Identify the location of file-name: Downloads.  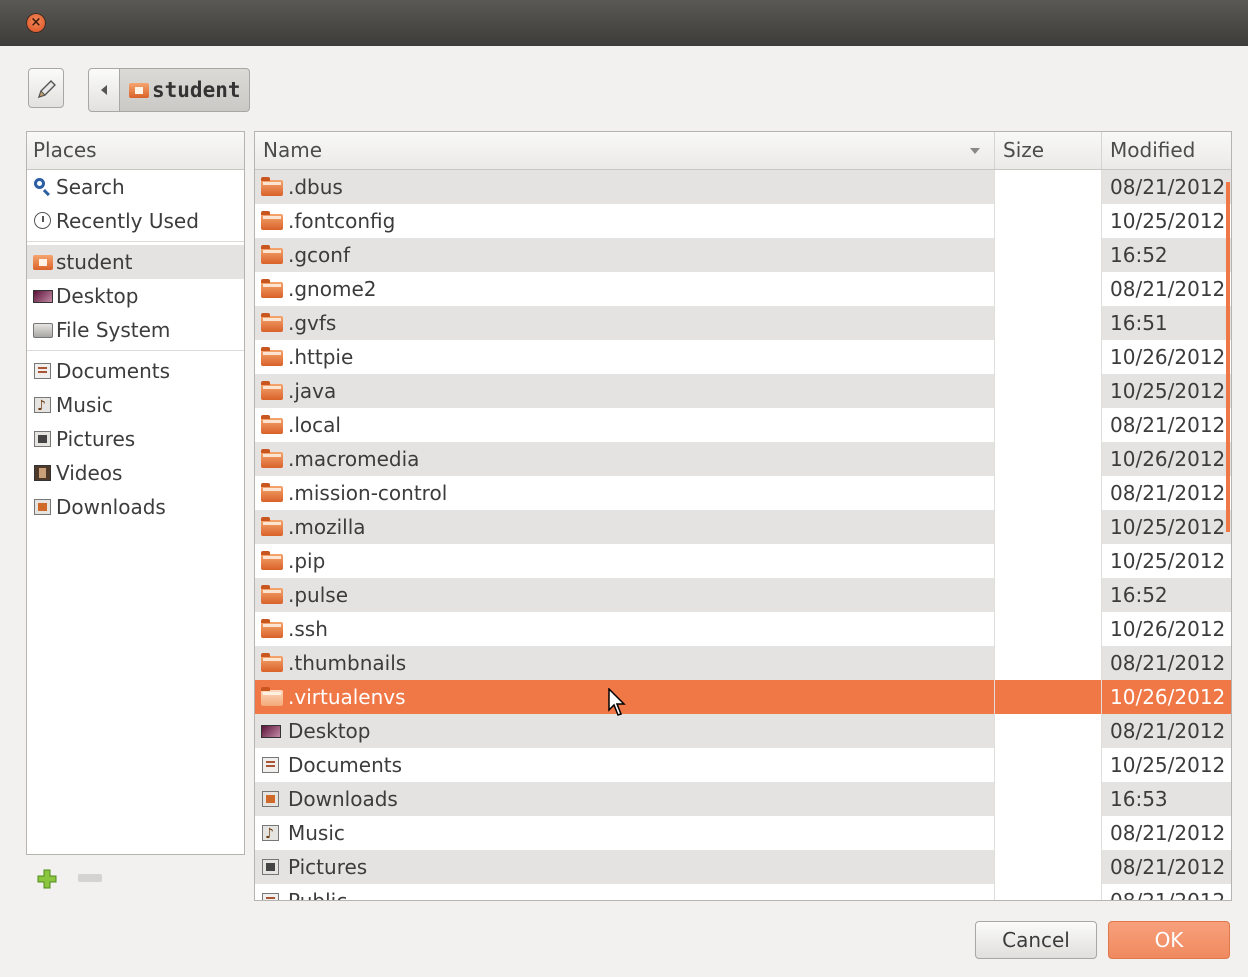
(343, 799).